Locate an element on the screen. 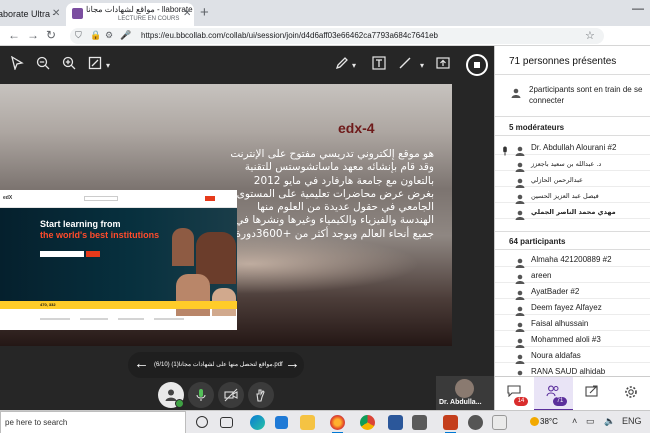  notepad-icon is located at coordinates (499, 422).